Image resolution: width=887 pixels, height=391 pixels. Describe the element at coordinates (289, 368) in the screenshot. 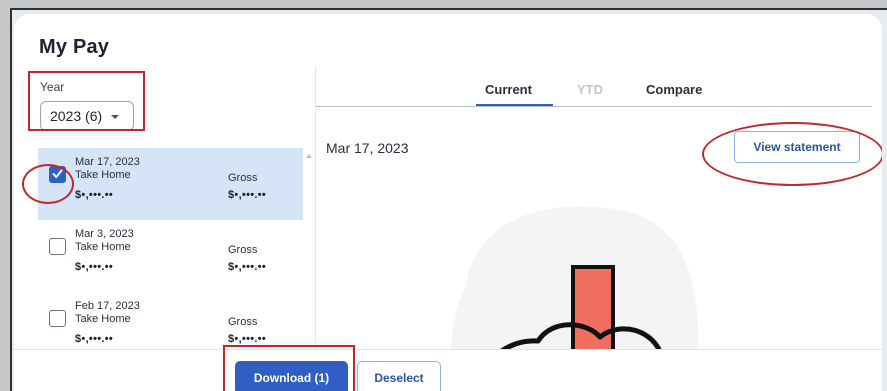

I see `annotation-download-box` at that location.